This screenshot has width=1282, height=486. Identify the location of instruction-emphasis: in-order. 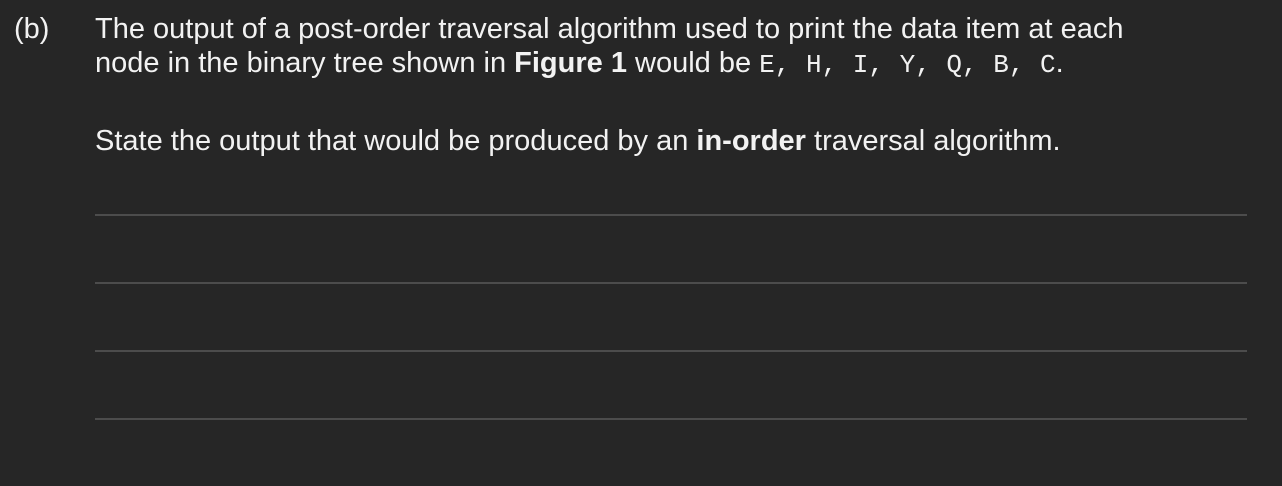
(751, 141).